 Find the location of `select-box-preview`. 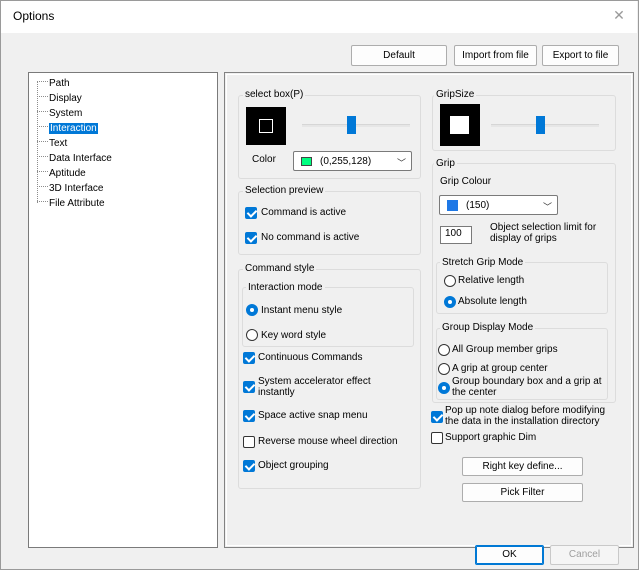

select-box-preview is located at coordinates (266, 126).